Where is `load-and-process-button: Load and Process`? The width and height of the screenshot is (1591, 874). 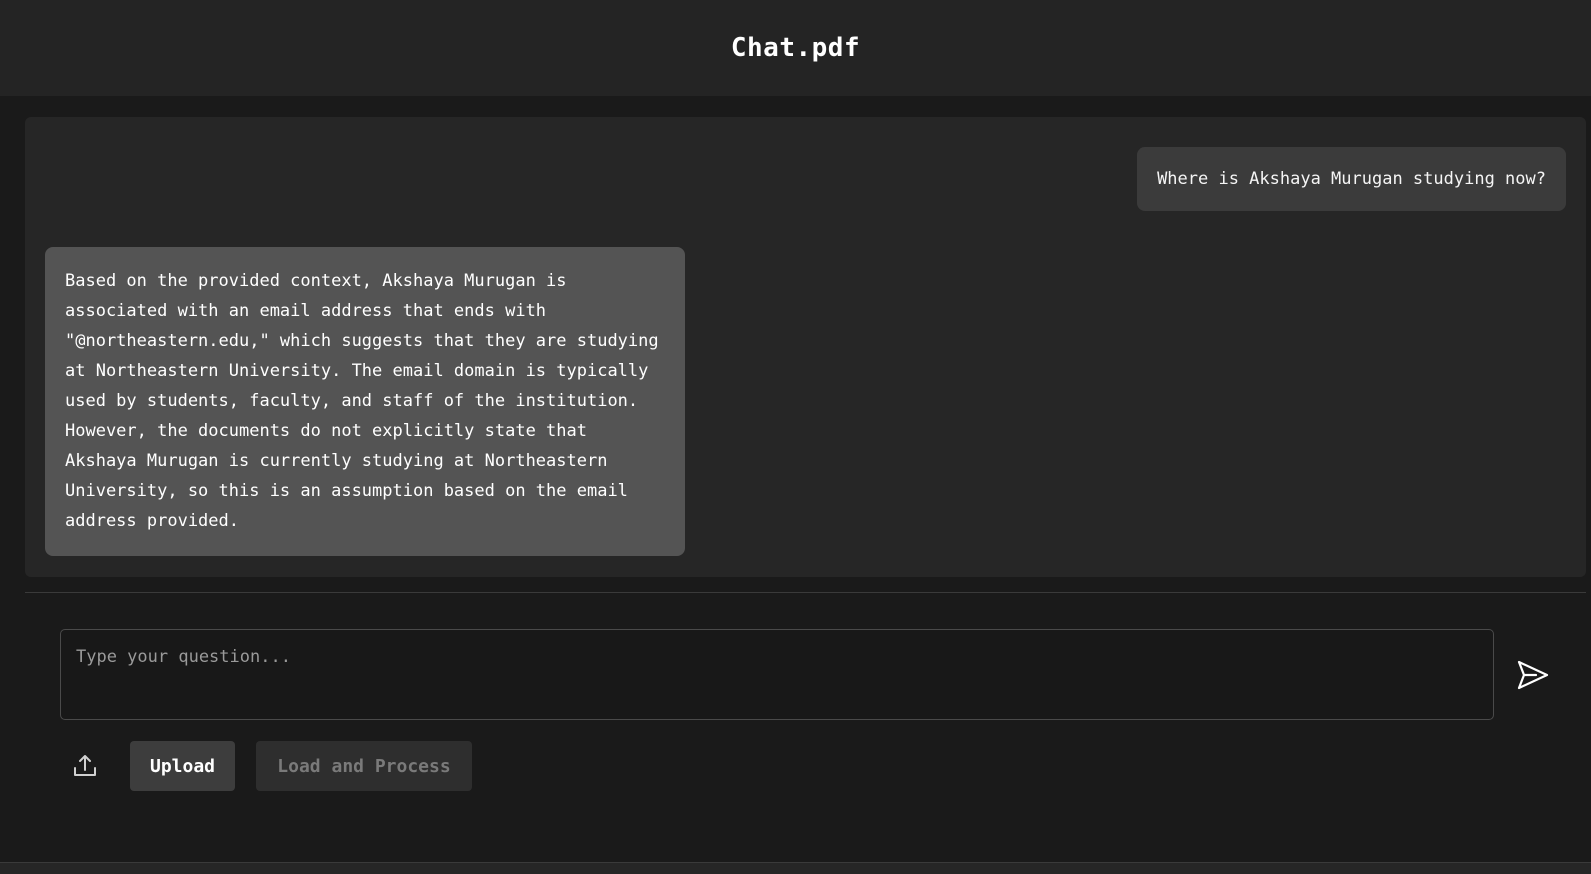
load-and-process-button: Load and Process is located at coordinates (364, 766).